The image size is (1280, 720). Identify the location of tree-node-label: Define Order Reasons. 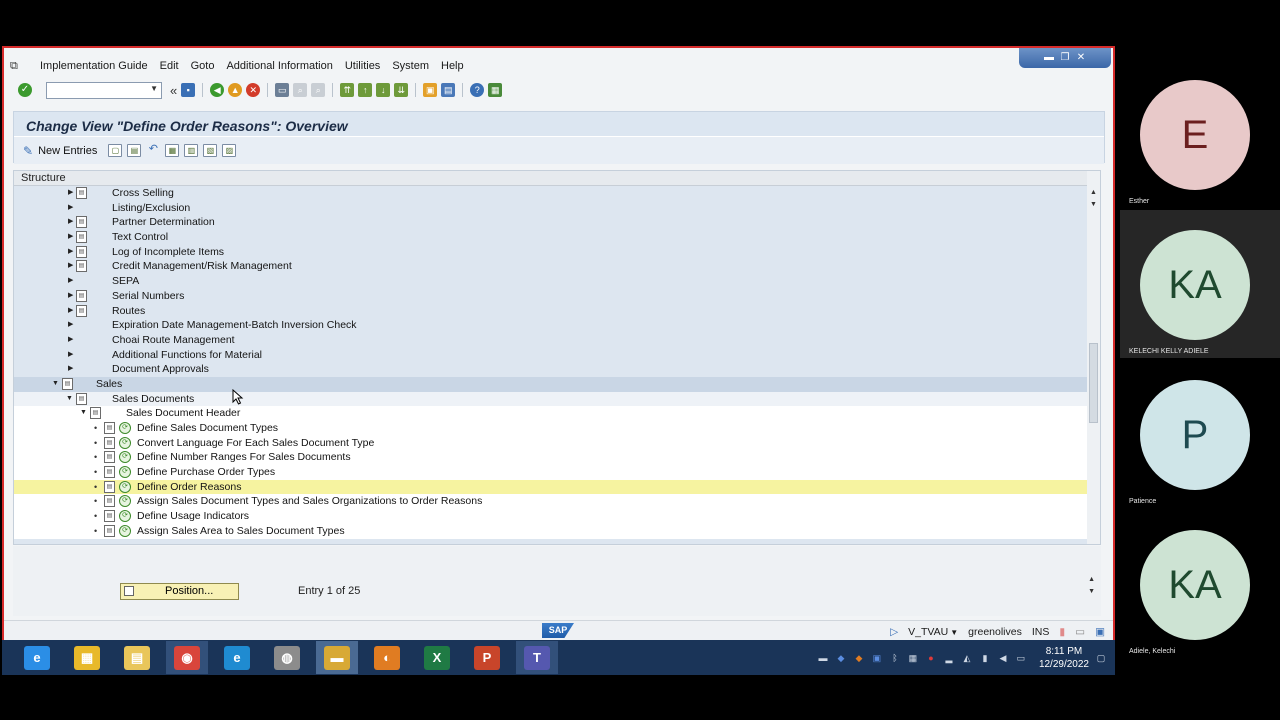
(189, 487).